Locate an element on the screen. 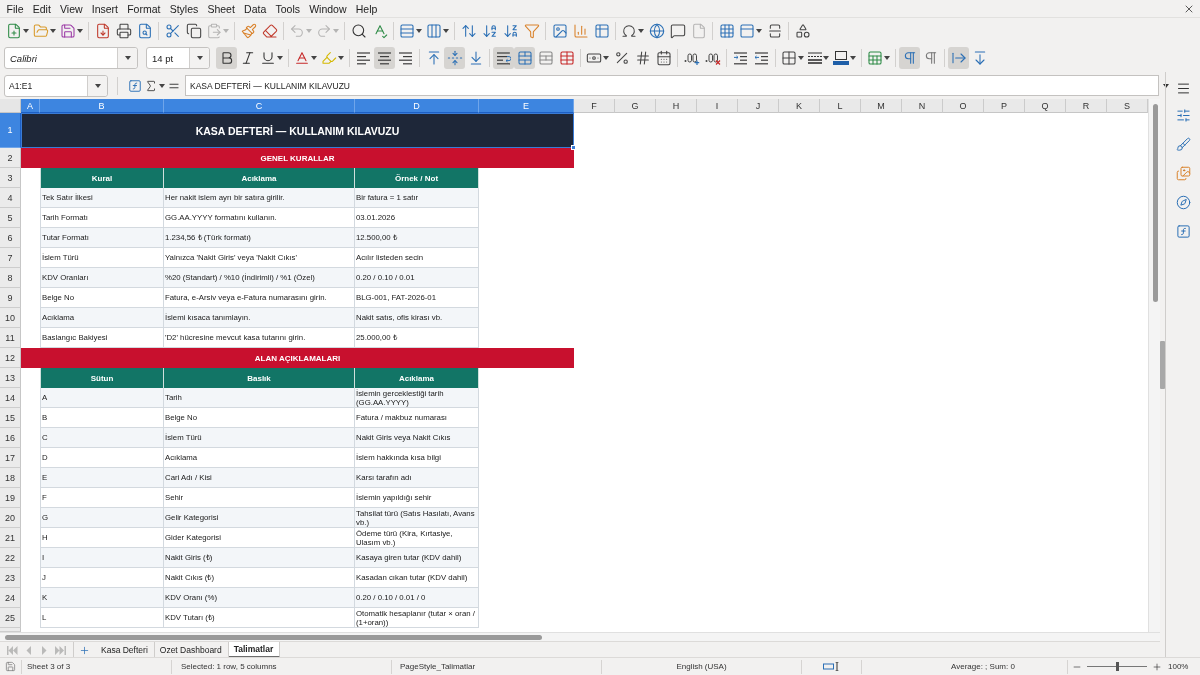  sheet-tab: Ozet Dashboard is located at coordinates (191, 650).